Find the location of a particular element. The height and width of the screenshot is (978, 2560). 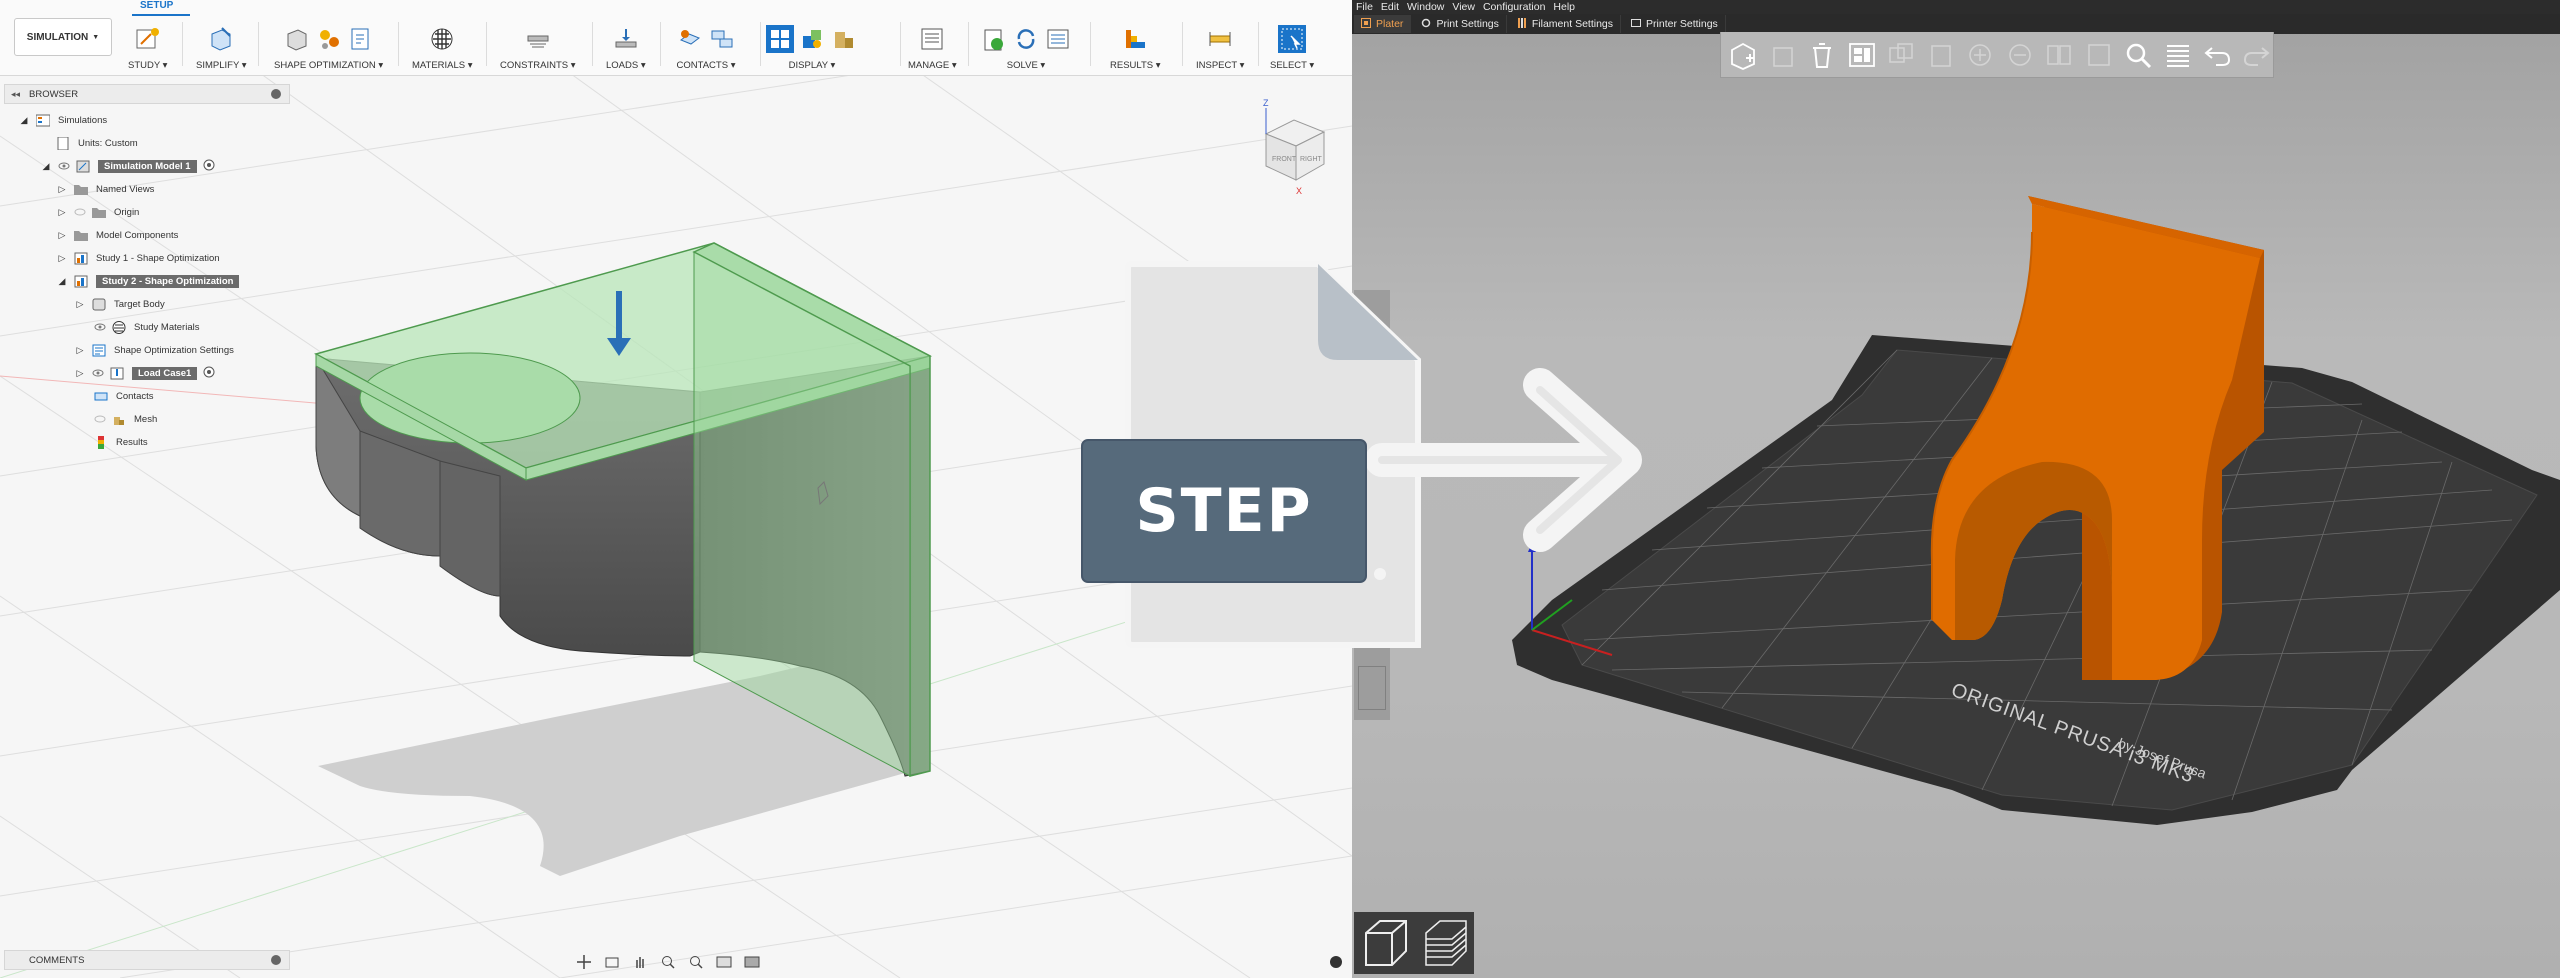

toolbar-group-study: STUDY ▾ is located at coordinates (147, 45).